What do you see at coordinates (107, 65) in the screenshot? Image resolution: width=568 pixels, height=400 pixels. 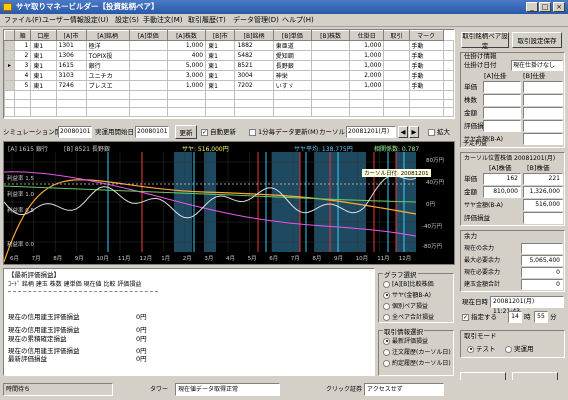 I see `cell-a-name: 銀行` at bounding box center [107, 65].